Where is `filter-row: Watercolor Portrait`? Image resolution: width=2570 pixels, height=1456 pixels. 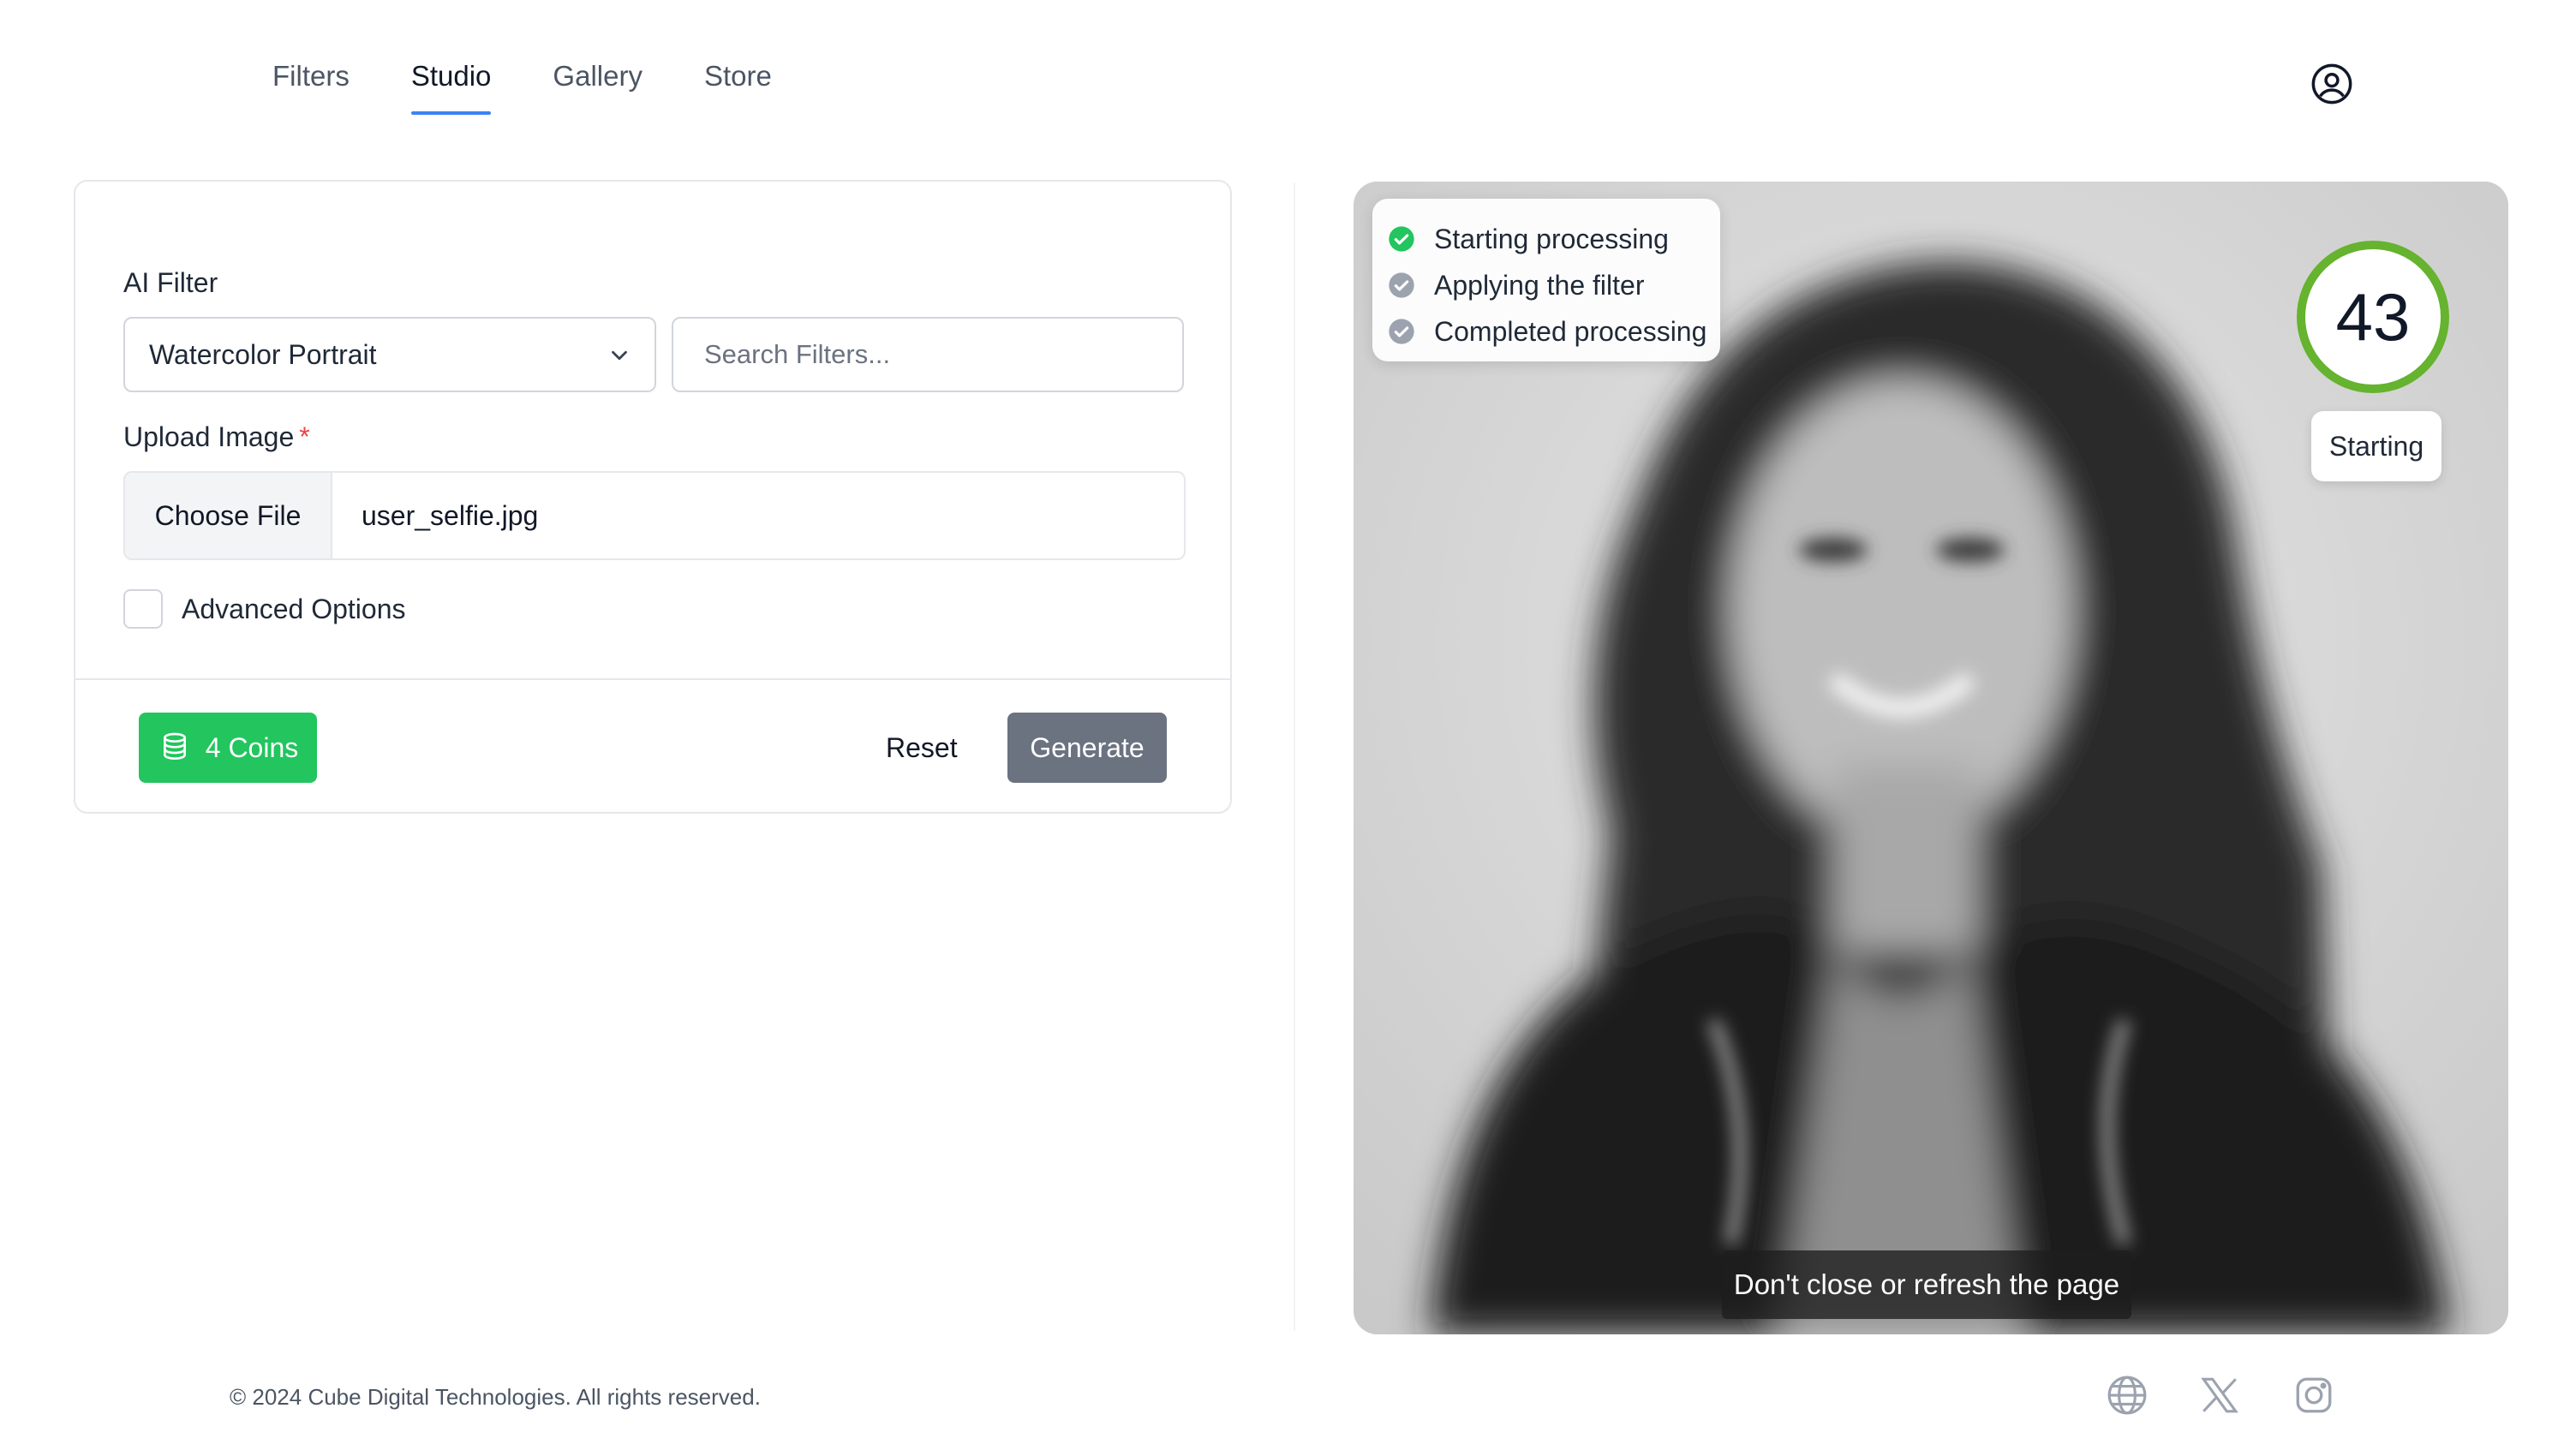 filter-row: Watercolor Portrait is located at coordinates (654, 355).